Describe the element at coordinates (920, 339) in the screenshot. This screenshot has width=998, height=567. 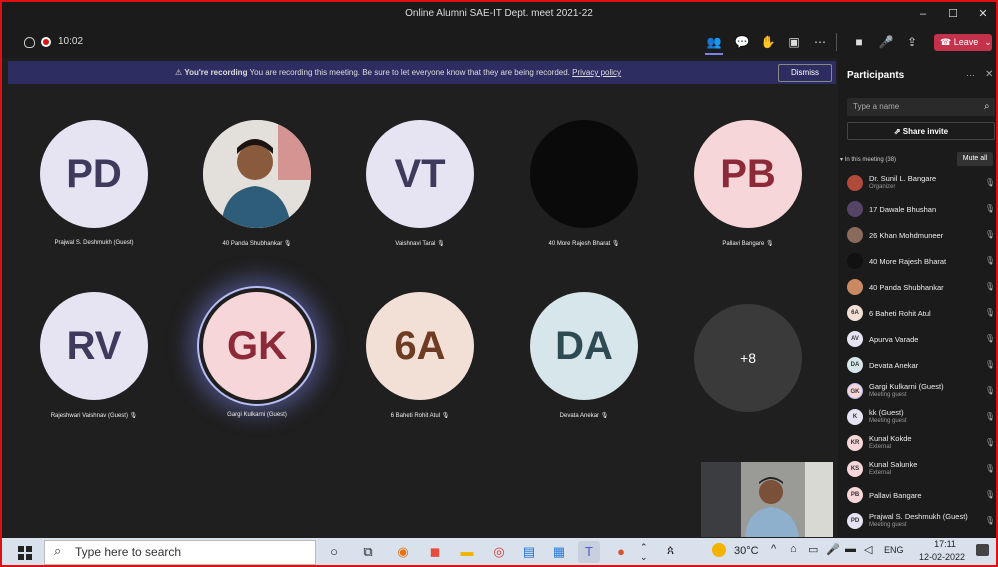
I see `participant-row: AV Apurva Varade 🎙` at that location.